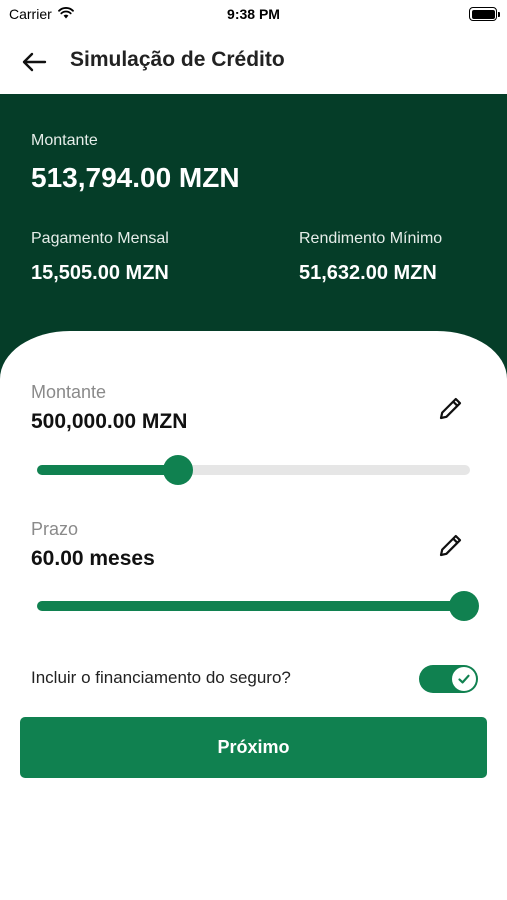  I want to click on insurance-row: Incluir o financiamento do seguro?, so click(254, 680).